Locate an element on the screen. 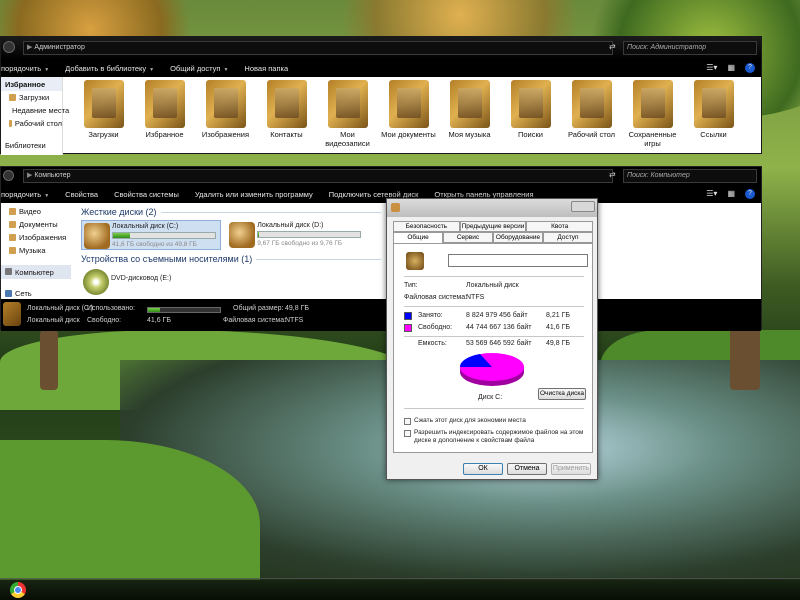 Image resolution: width=800 pixels, height=600 pixels. nav-item-documents: Документы is located at coordinates (36, 224).